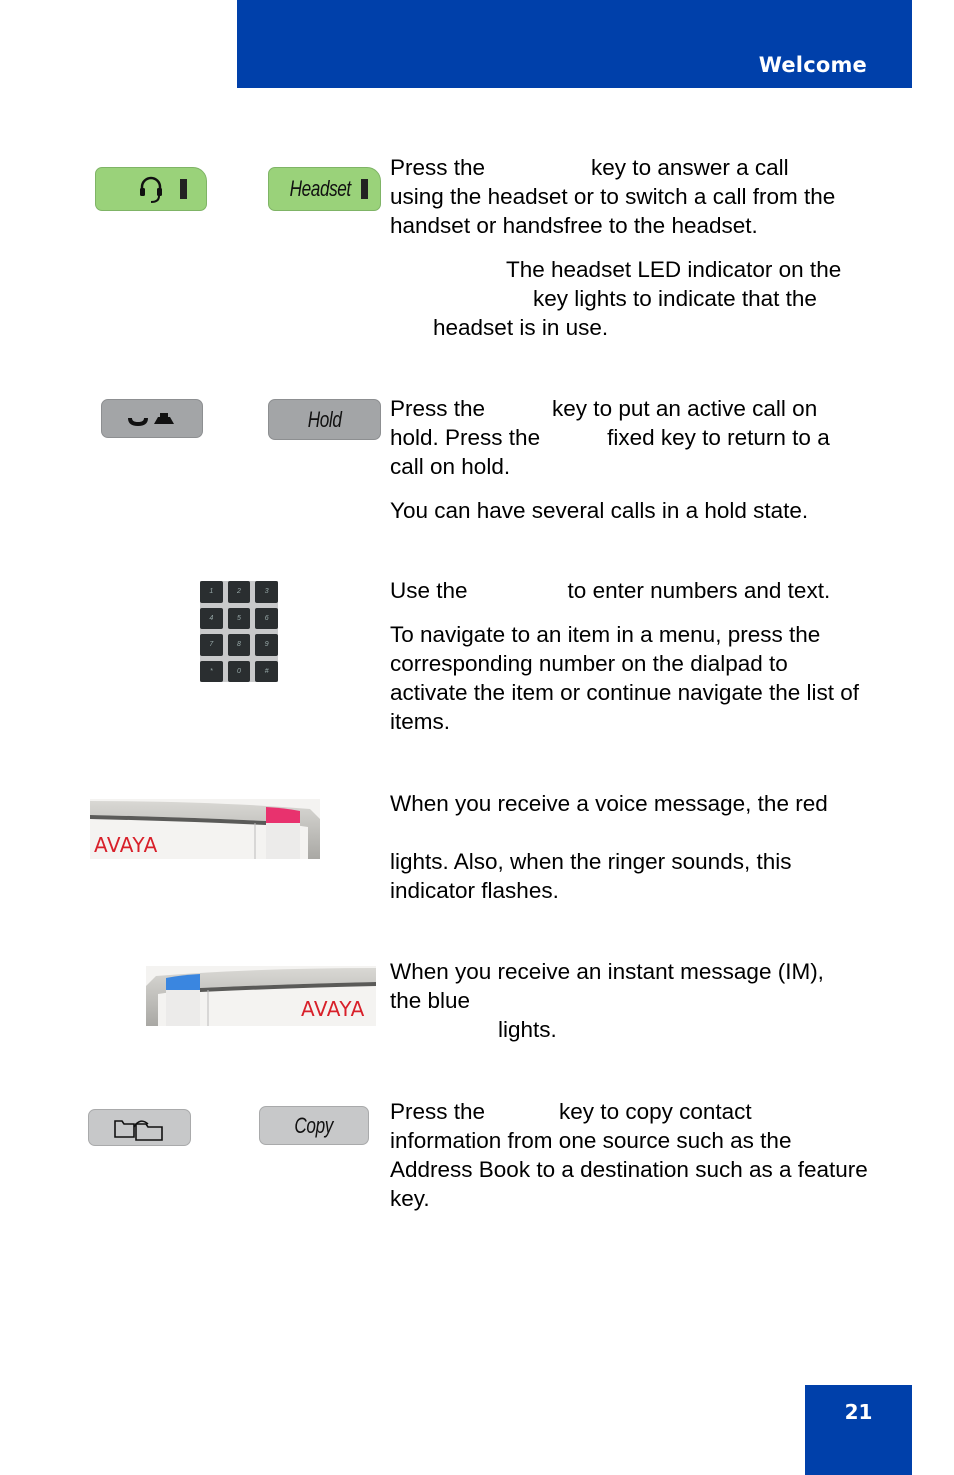 This screenshot has height=1475, width=954. What do you see at coordinates (211, 618) in the screenshot?
I see `dialpad-key: 4` at bounding box center [211, 618].